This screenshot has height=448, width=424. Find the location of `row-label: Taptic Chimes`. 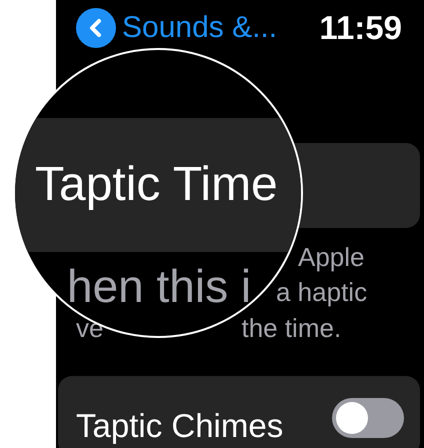

row-label: Taptic Chimes is located at coordinates (180, 426).